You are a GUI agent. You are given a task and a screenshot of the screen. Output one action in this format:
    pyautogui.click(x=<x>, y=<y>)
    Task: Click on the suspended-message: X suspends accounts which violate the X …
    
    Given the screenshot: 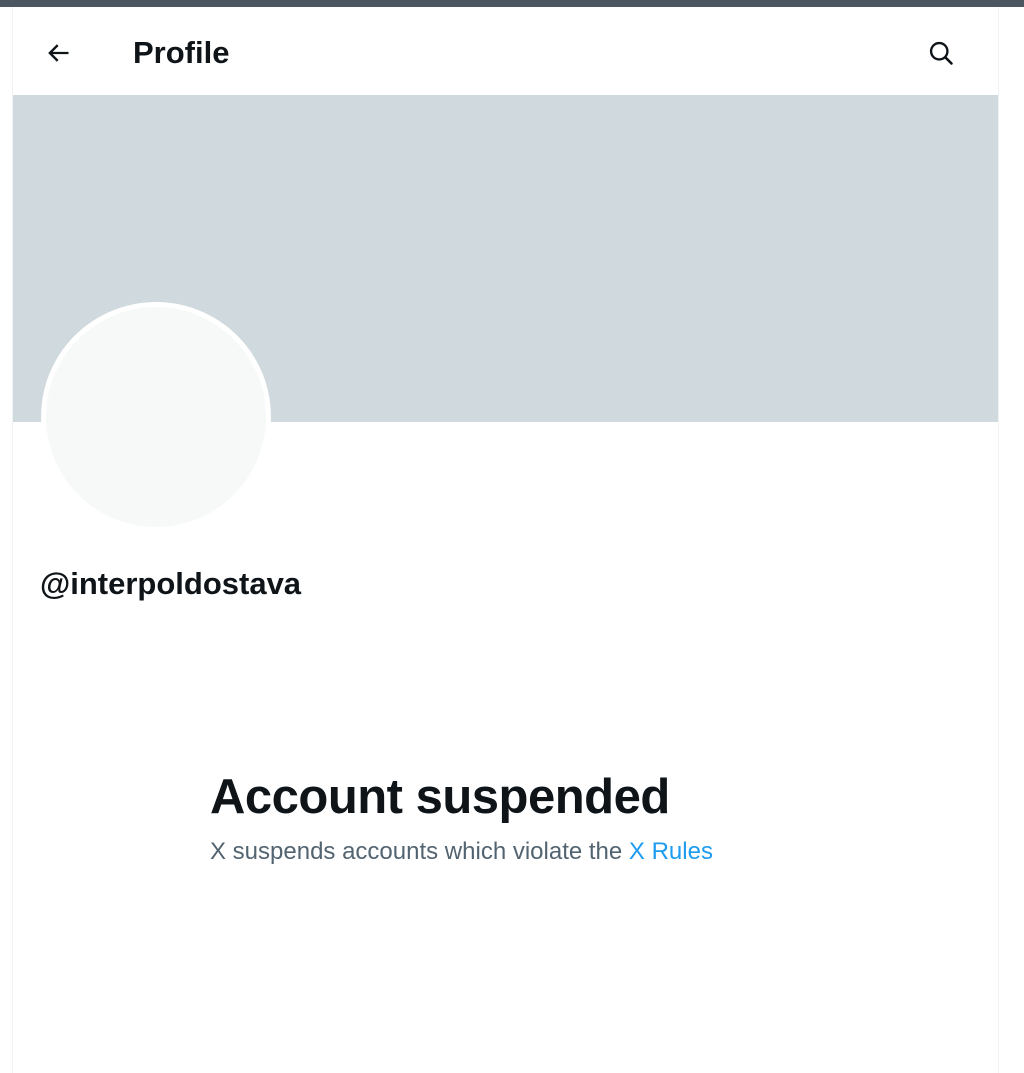 What is the action you would take?
    pyautogui.click(x=461, y=852)
    